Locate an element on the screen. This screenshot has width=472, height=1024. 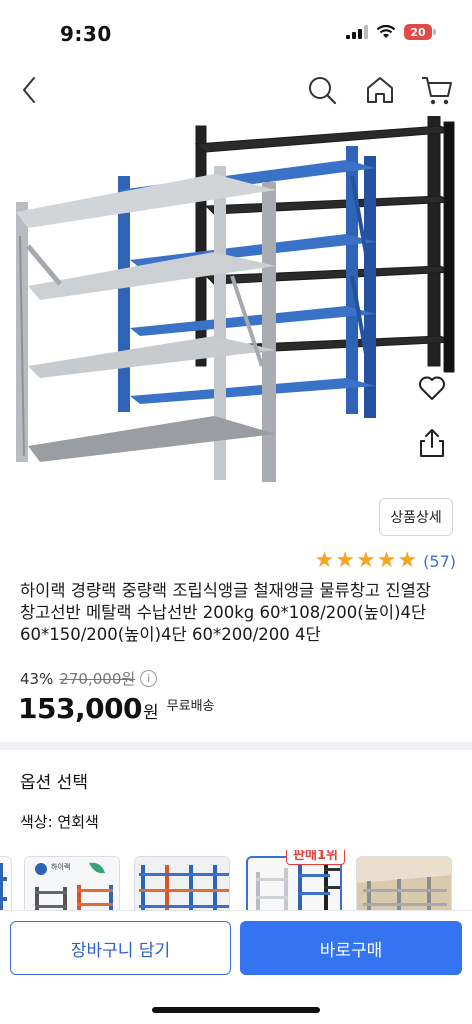
color-label: 색상: 연회색 is located at coordinates (59, 822).